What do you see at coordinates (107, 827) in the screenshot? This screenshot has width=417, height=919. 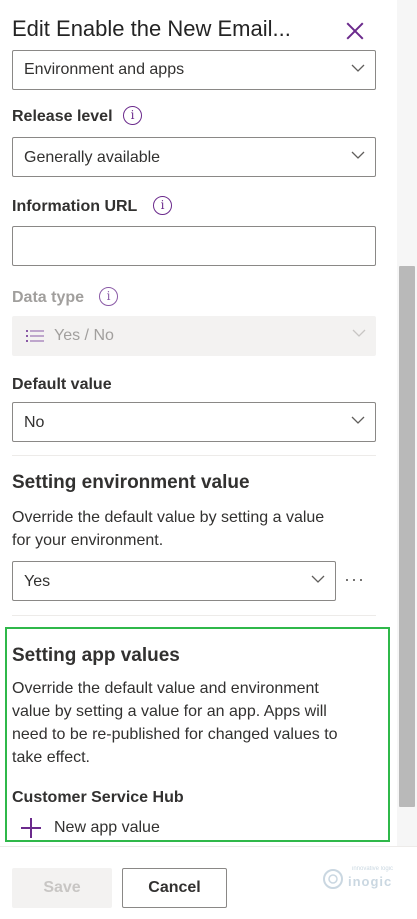 I see `new-app-value-label: New app value` at bounding box center [107, 827].